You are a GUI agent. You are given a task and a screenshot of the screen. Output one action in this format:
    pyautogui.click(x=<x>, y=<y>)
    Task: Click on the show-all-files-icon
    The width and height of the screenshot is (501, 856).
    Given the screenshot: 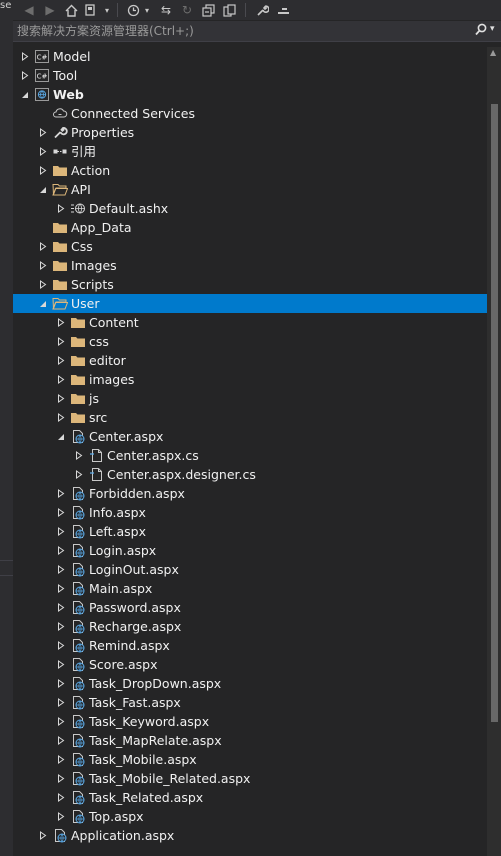 What is the action you would take?
    pyautogui.click(x=229, y=10)
    